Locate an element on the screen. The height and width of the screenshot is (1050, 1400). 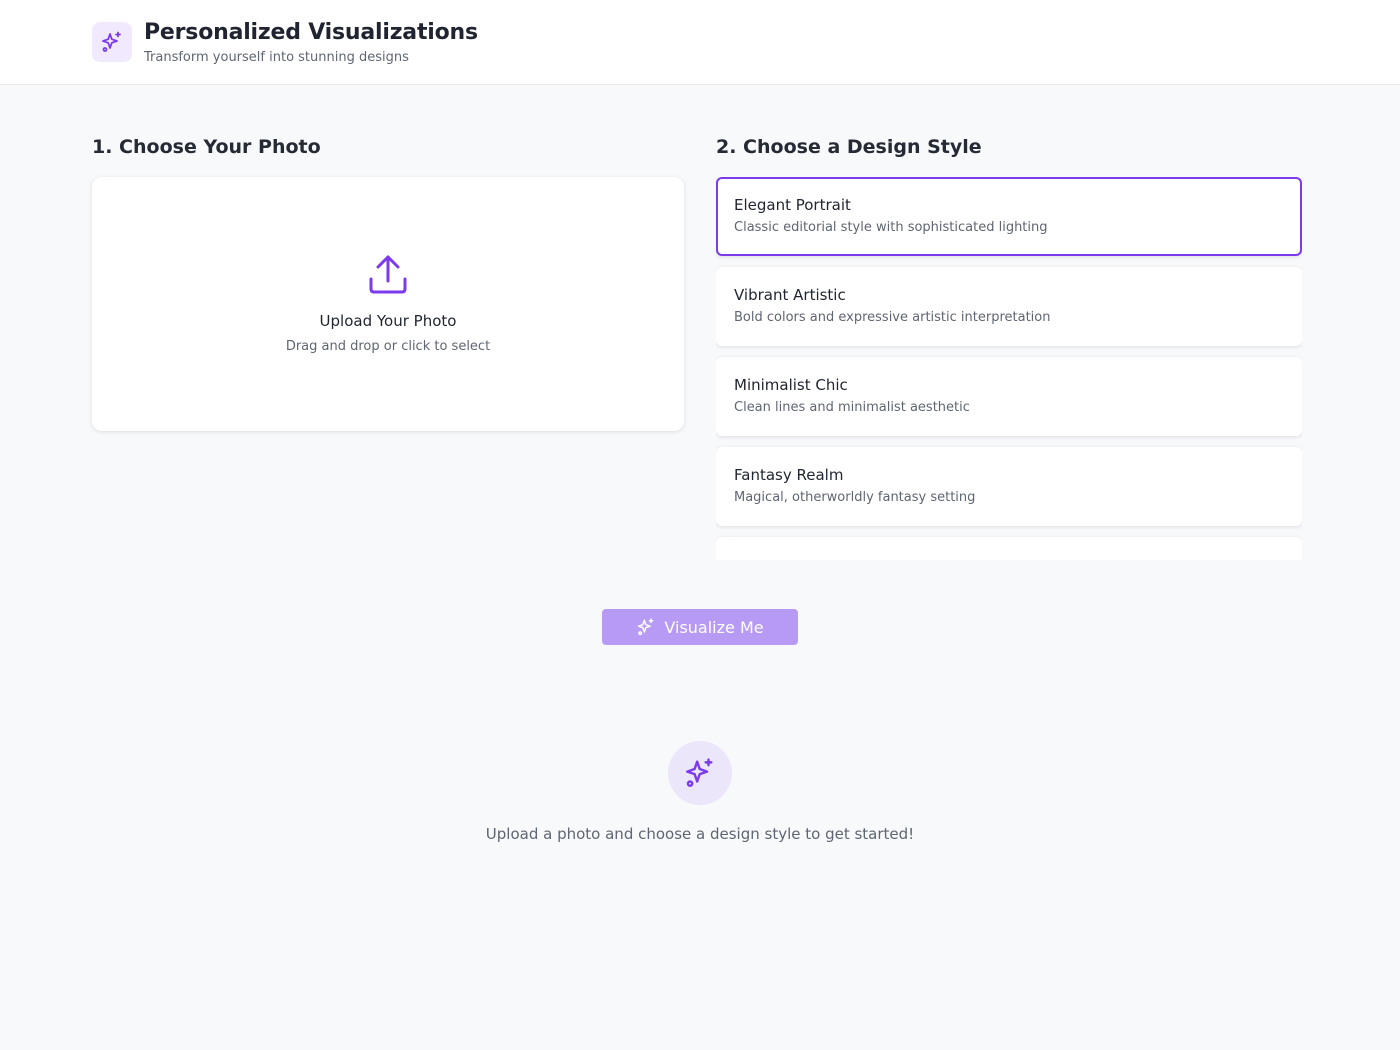
visualize-container: Visualize Me is located at coordinates (700, 627).